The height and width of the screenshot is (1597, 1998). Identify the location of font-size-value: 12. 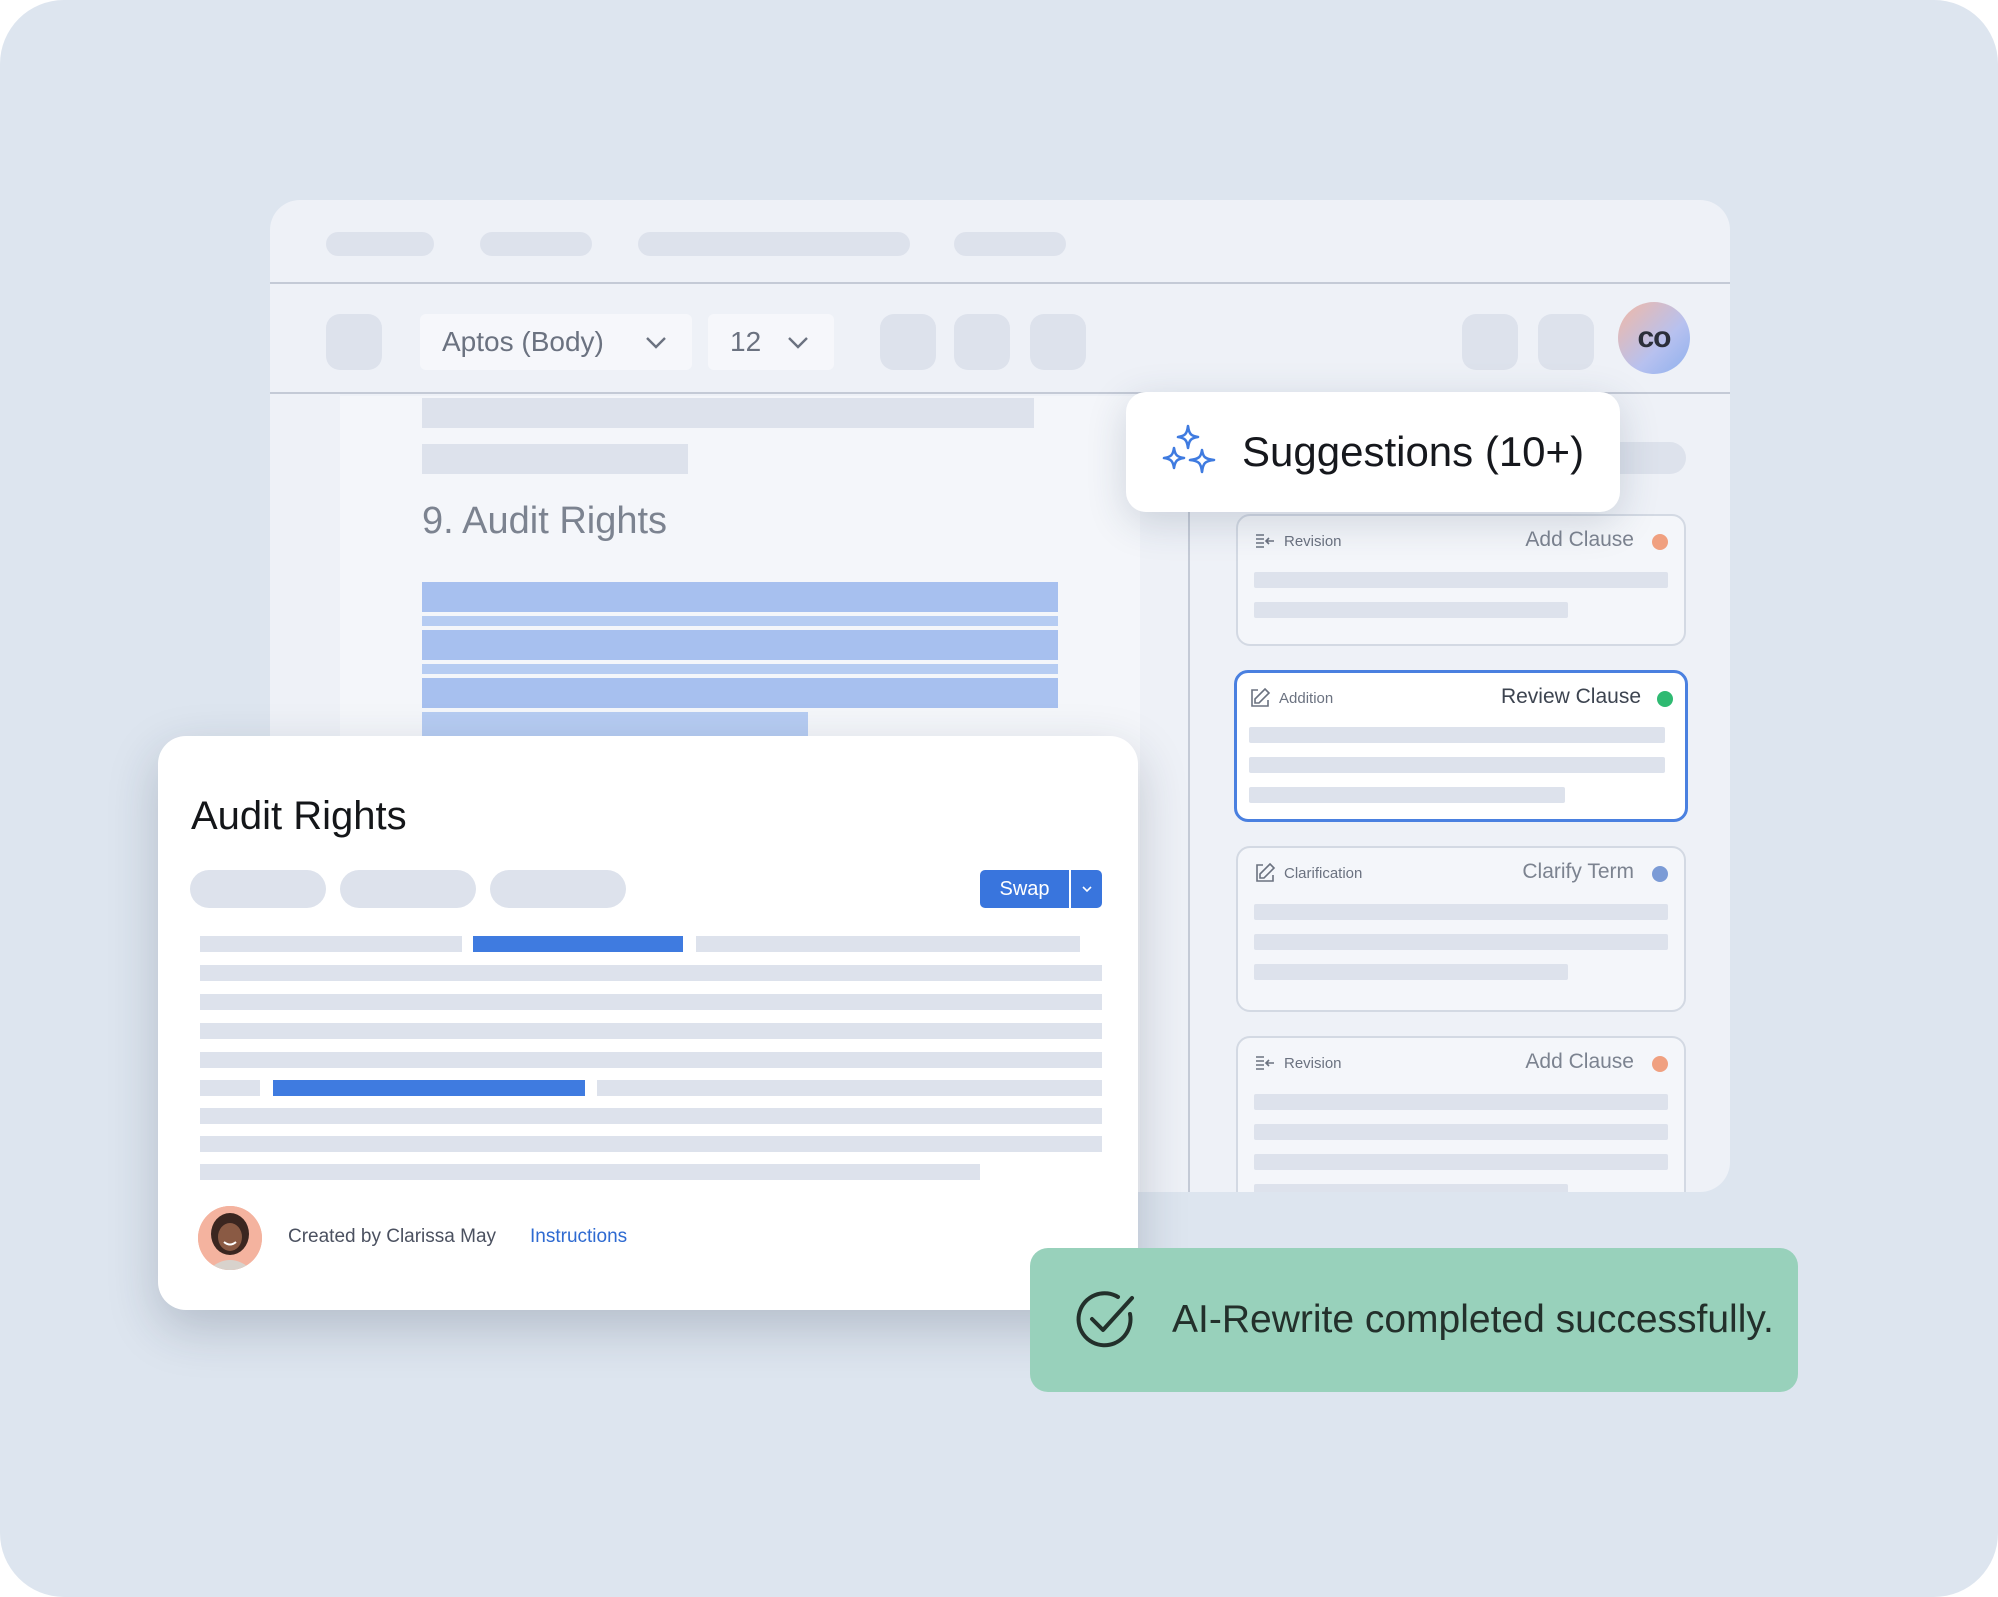
(746, 341).